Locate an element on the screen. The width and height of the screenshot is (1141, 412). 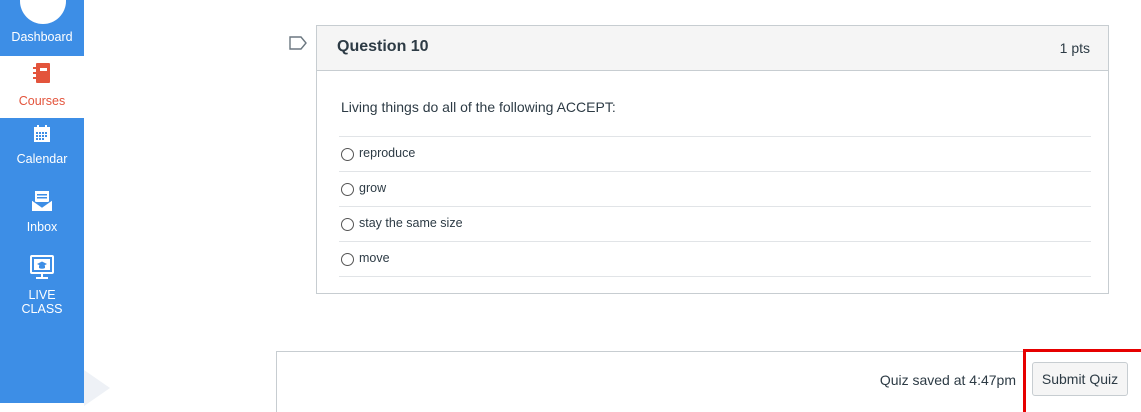
submit-quiz-button: Submit Quiz is located at coordinates (1080, 379).